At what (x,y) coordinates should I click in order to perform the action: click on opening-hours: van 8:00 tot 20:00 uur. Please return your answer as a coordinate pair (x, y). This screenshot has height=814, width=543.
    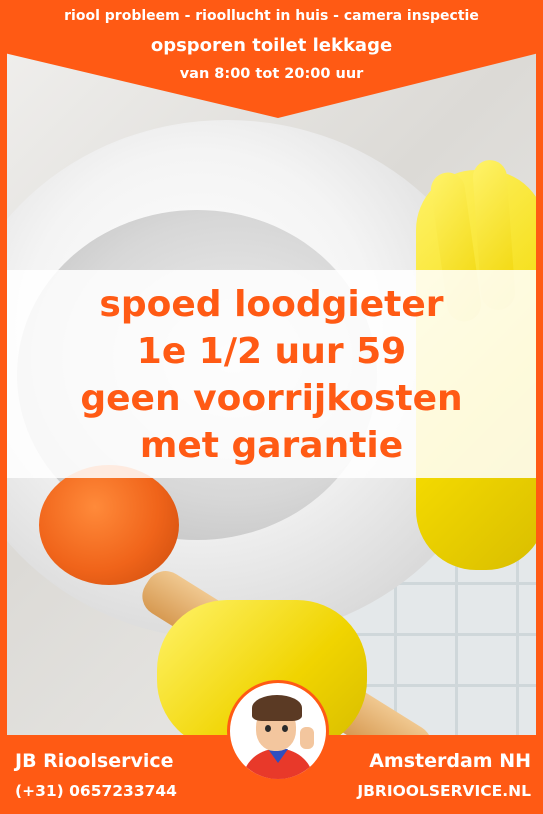
    Looking at the image, I should click on (271, 74).